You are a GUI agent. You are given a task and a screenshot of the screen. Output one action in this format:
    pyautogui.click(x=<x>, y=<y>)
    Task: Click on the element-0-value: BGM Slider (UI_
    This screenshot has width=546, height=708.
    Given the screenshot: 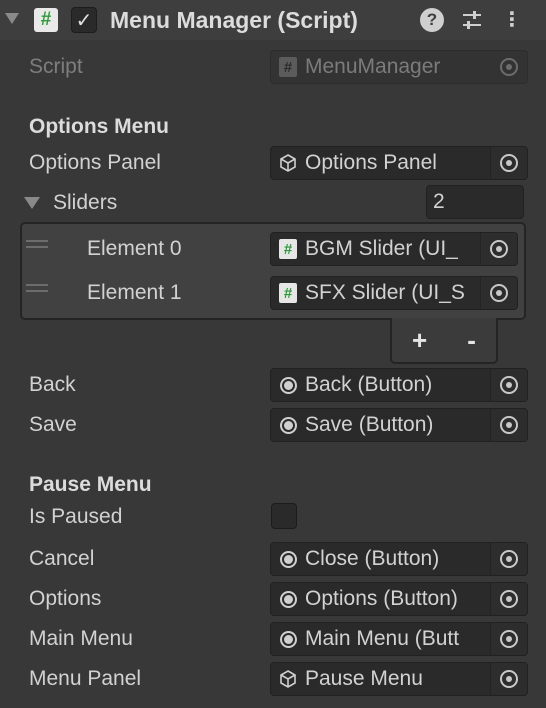 What is the action you would take?
    pyautogui.click(x=381, y=248)
    